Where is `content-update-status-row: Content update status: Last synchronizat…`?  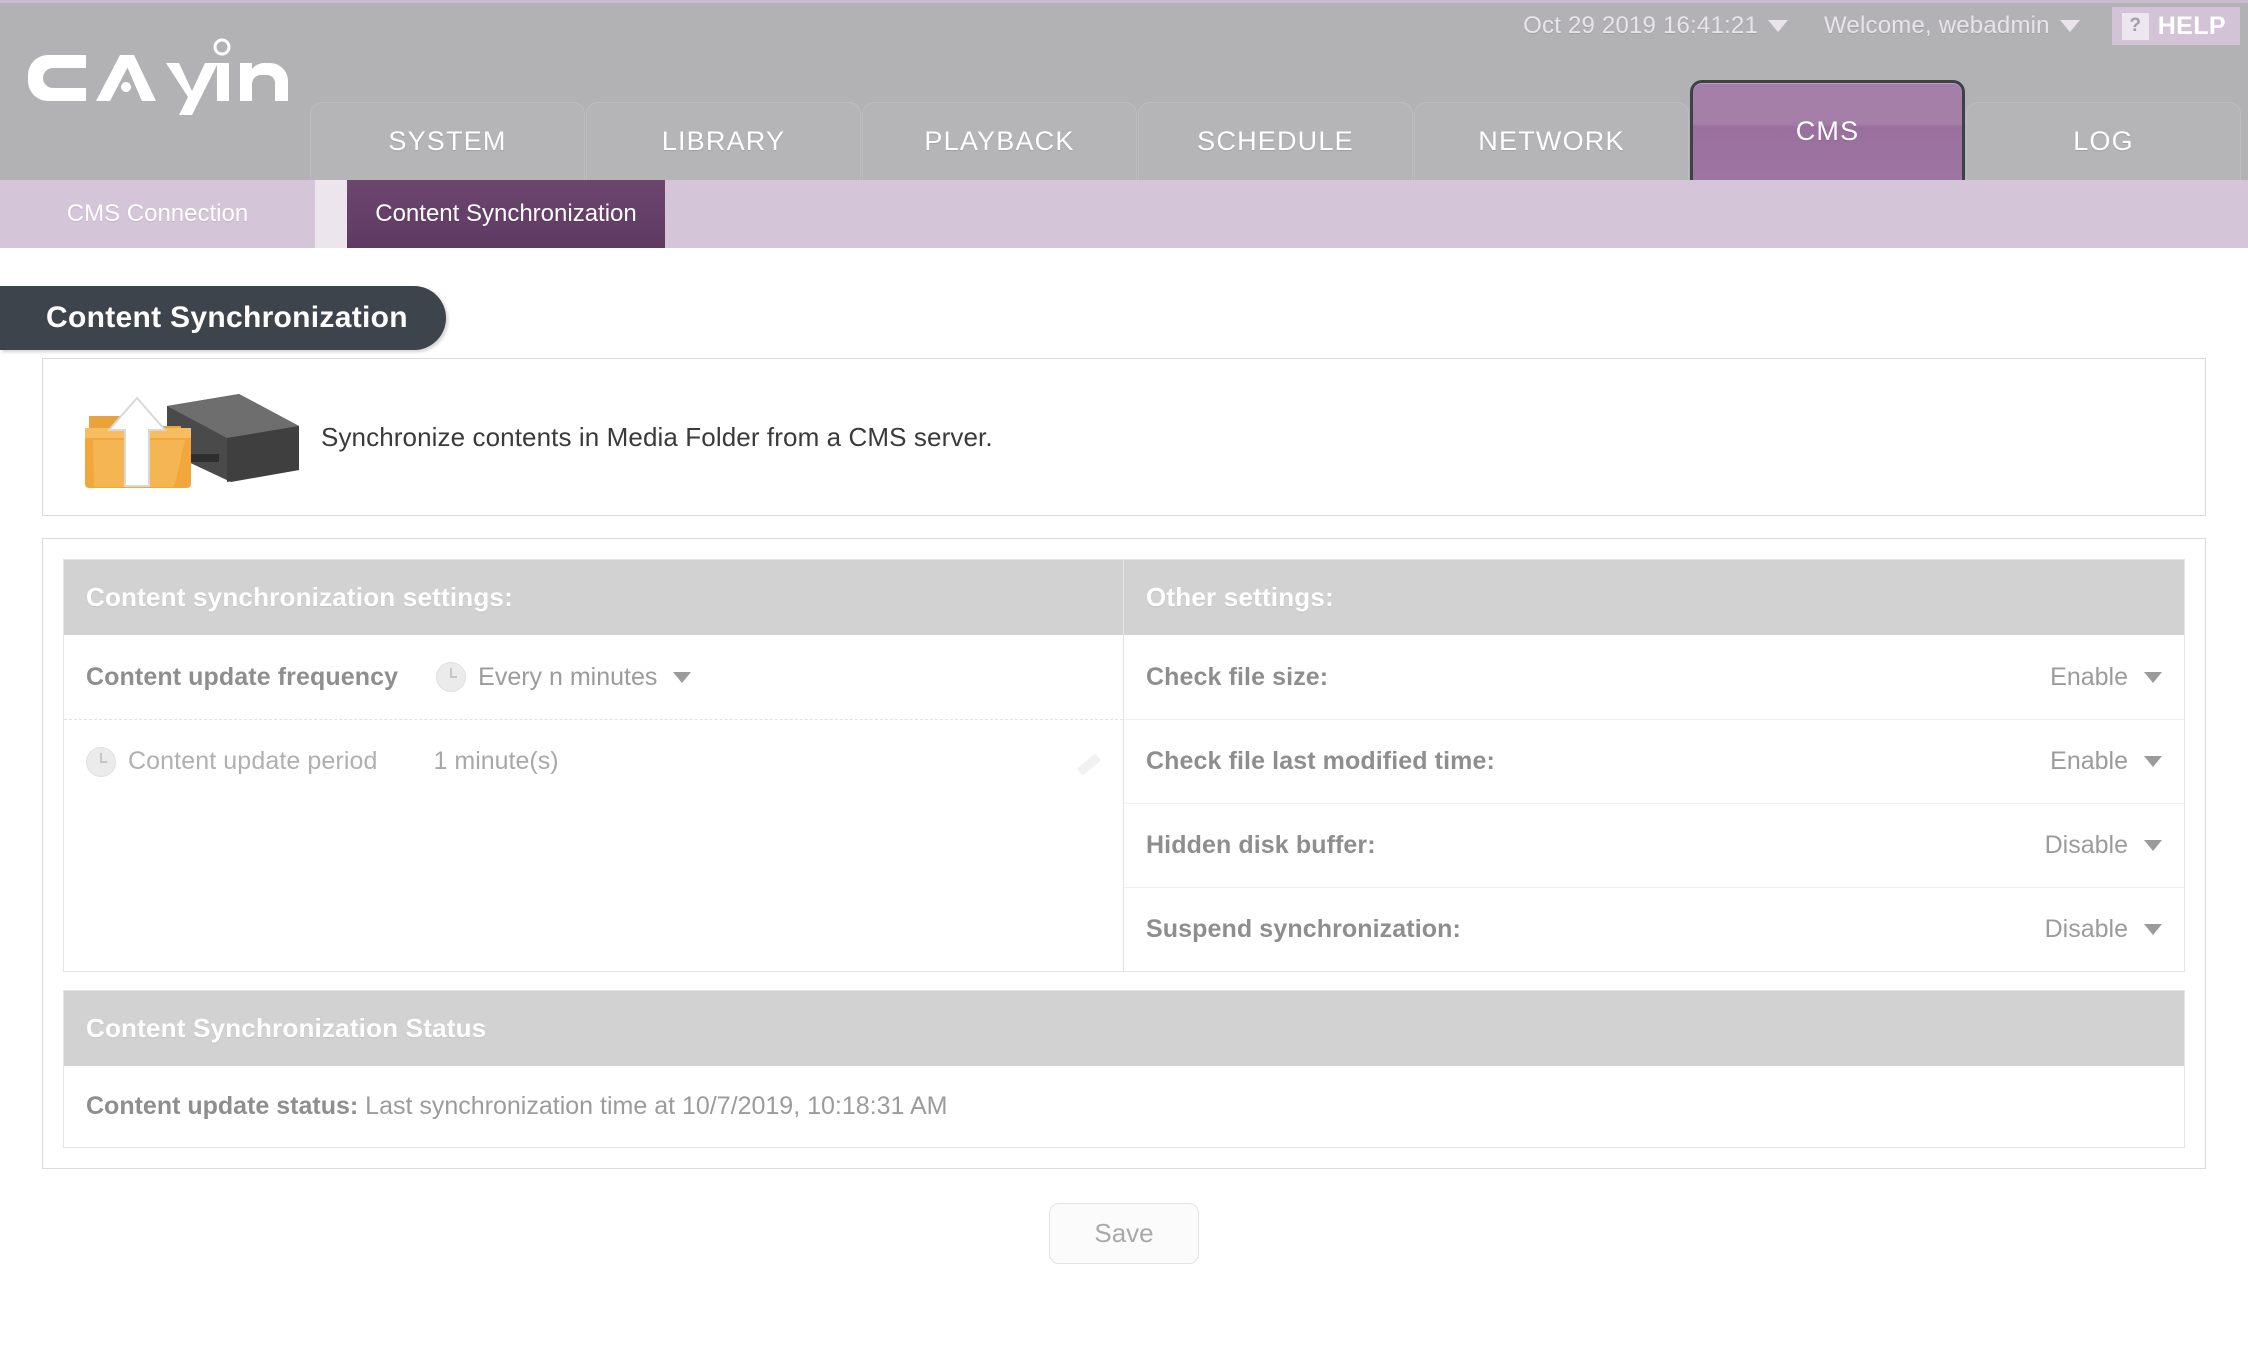 content-update-status-row: Content update status: Last synchronizat… is located at coordinates (1124, 1106).